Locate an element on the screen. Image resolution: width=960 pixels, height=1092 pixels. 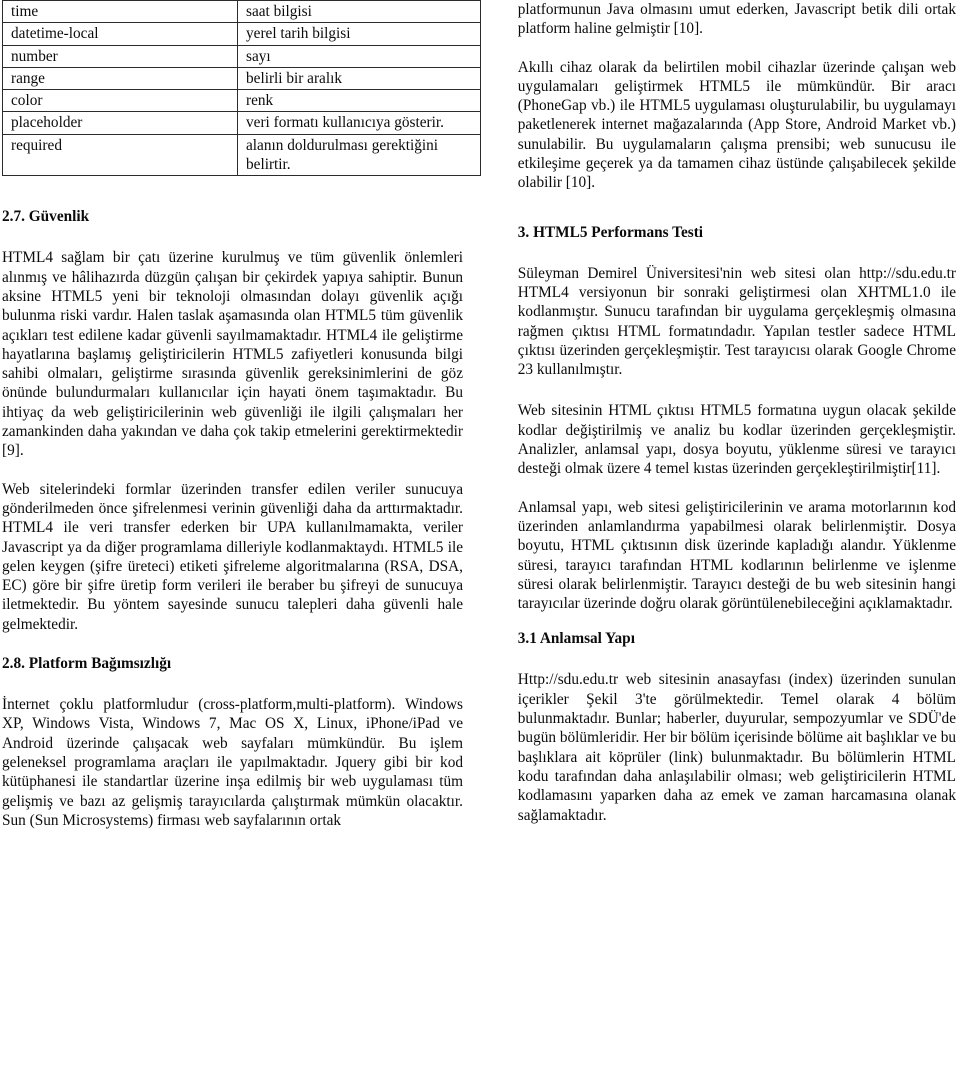
table-cell-description: saat bilgisi is located at coordinates (359, 12).